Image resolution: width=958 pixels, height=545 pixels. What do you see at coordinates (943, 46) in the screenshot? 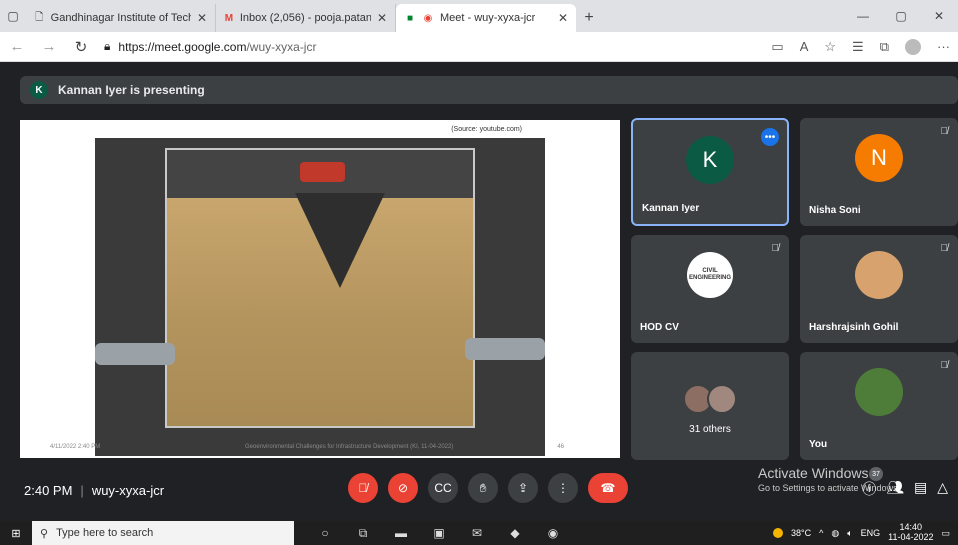
I see `more-menu-icon: ···` at bounding box center [943, 46].